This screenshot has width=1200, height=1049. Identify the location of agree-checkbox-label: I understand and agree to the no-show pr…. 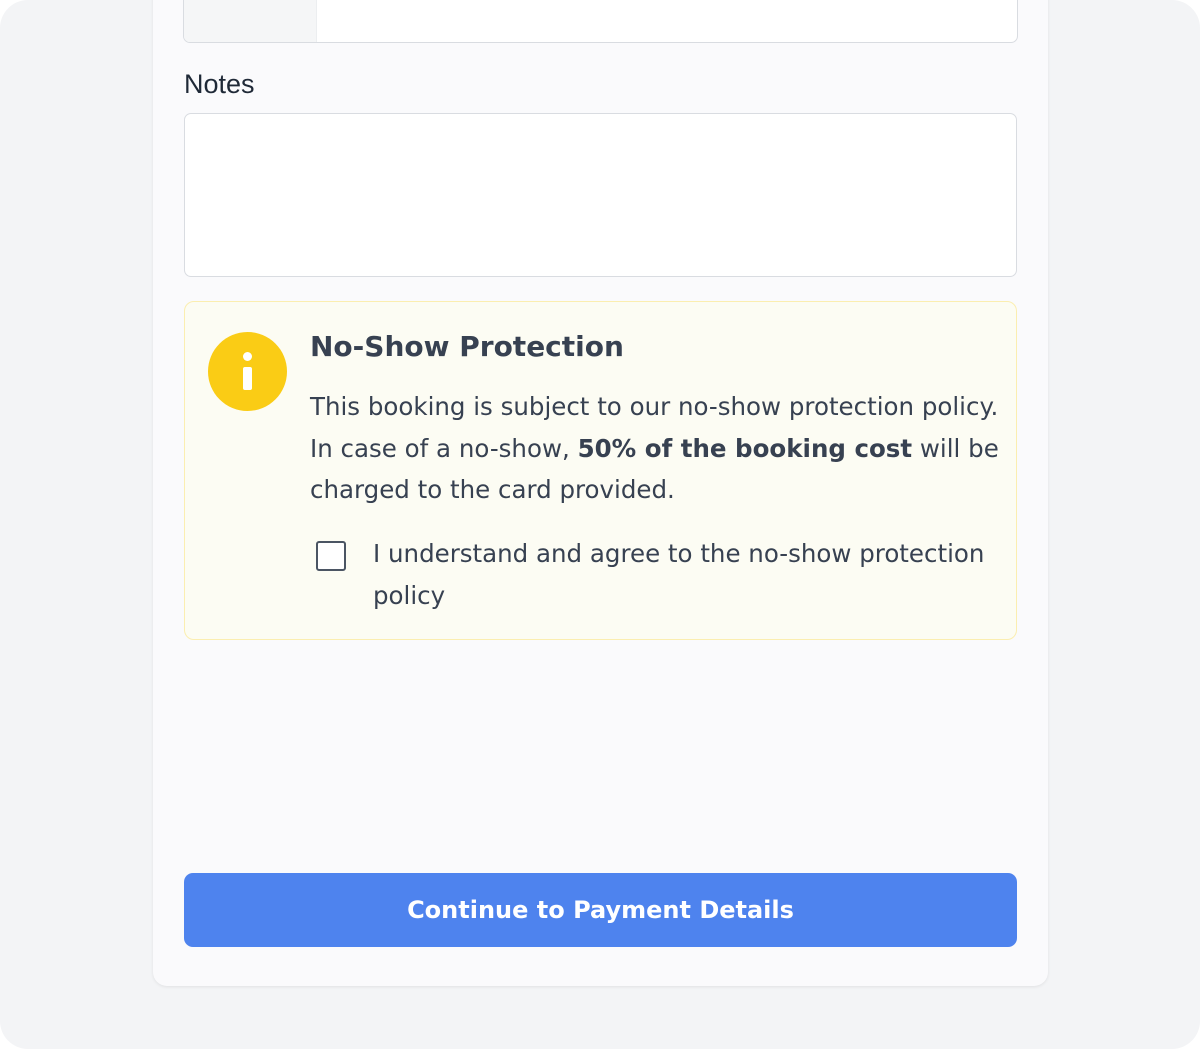
(683, 574).